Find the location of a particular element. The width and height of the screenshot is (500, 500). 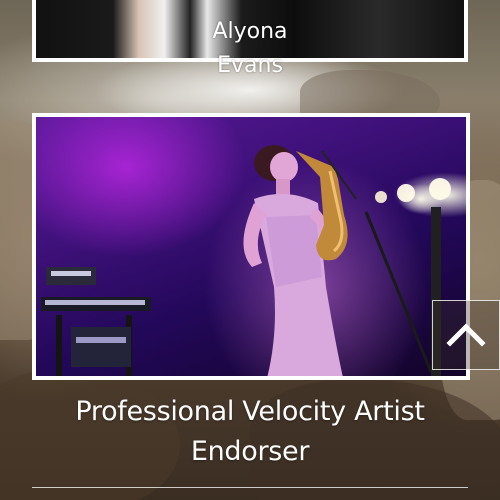

chevron-up-icon is located at coordinates (466, 335).